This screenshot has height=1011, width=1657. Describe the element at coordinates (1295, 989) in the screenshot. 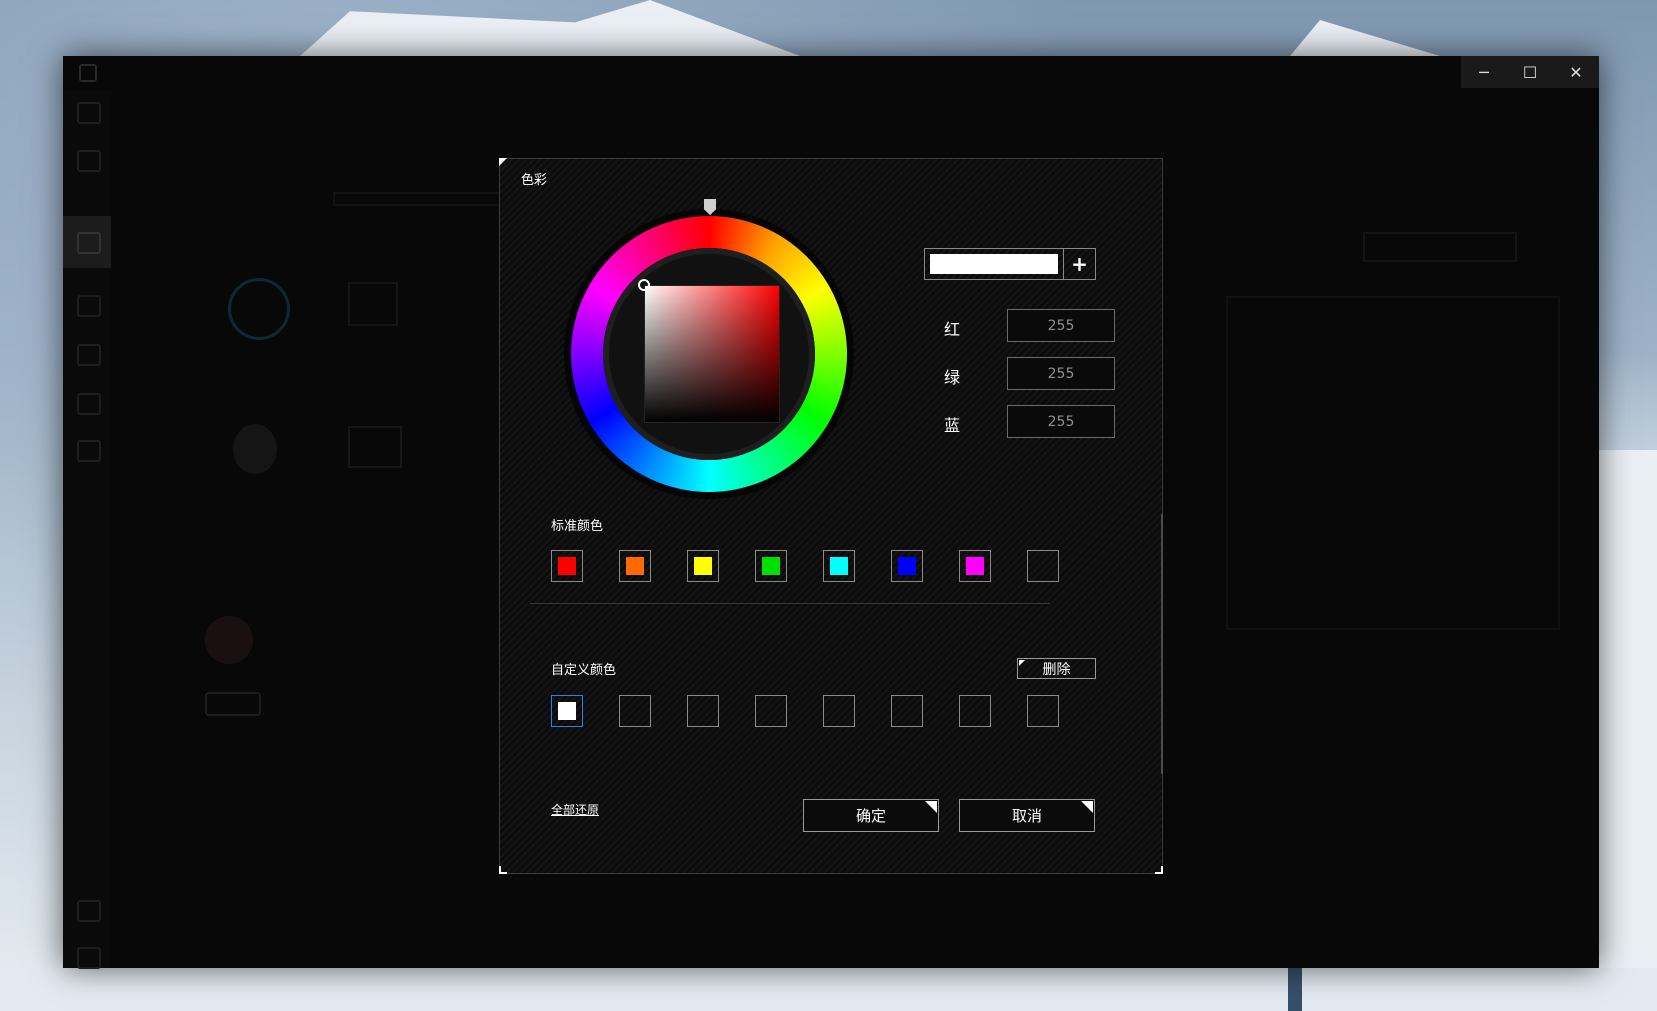

I see `desktop-tree` at that location.